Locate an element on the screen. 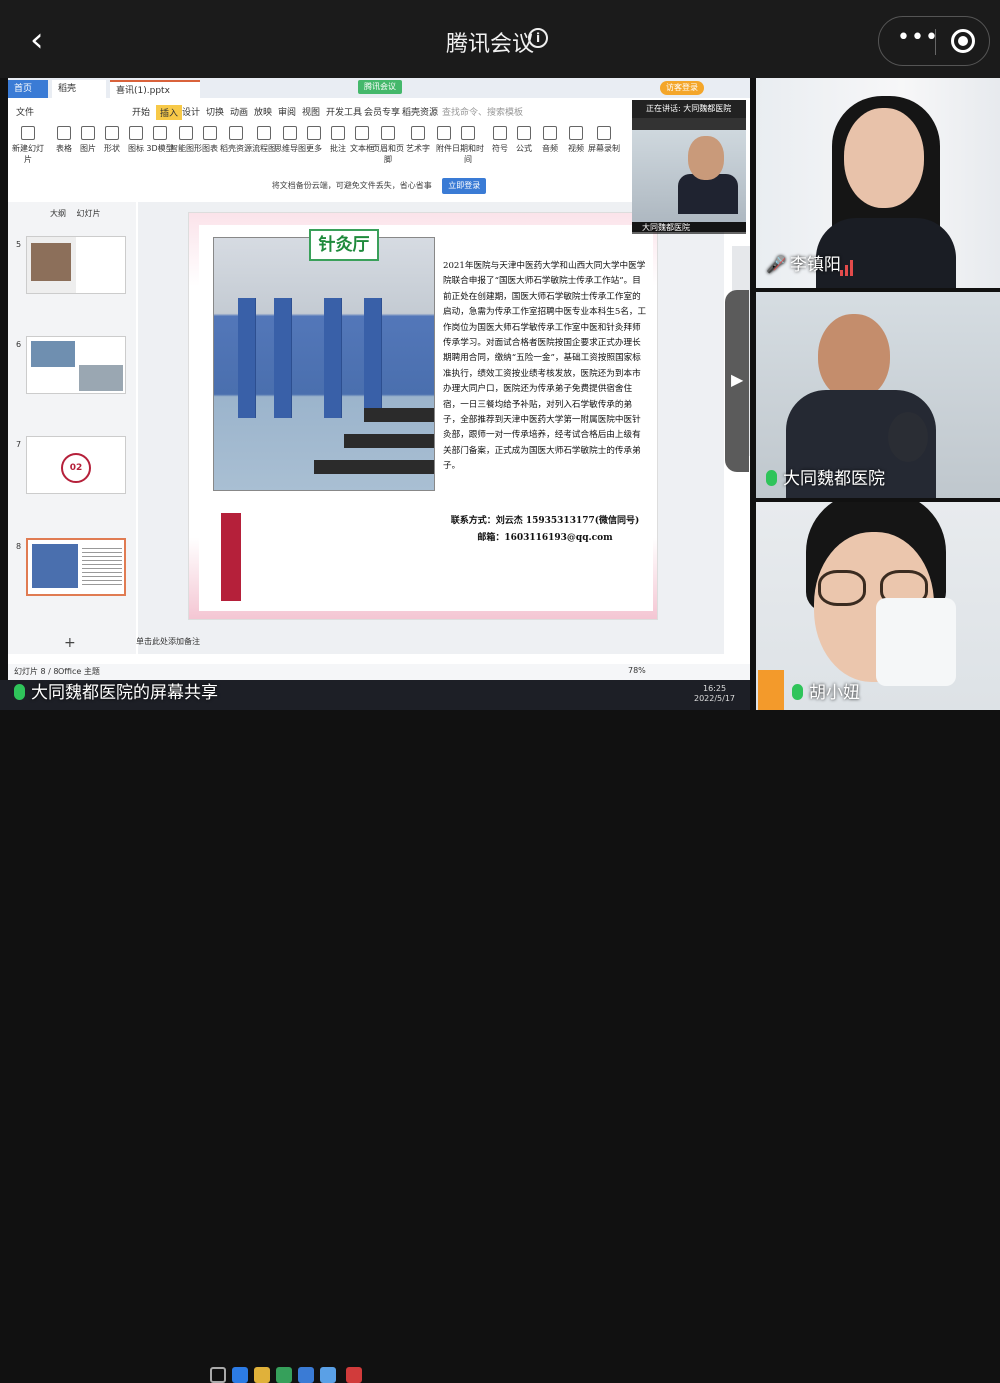  contact-email: 邮箱：1603116193@qq.com is located at coordinates (545, 538).